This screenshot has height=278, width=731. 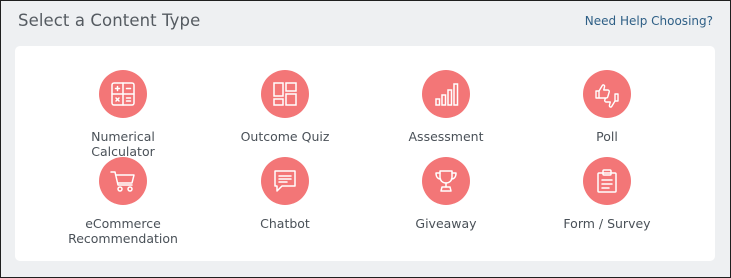 I want to click on content-type-numerical-calculator: Numerical Calculator, so click(x=123, y=114).